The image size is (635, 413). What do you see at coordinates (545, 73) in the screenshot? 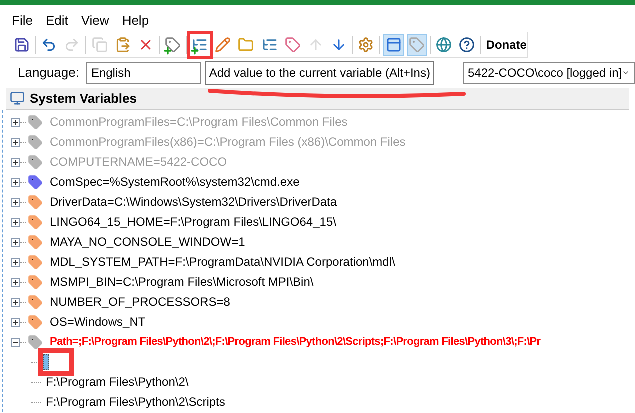
I see `user-value: 5422-COCO\coco [logged in]` at bounding box center [545, 73].